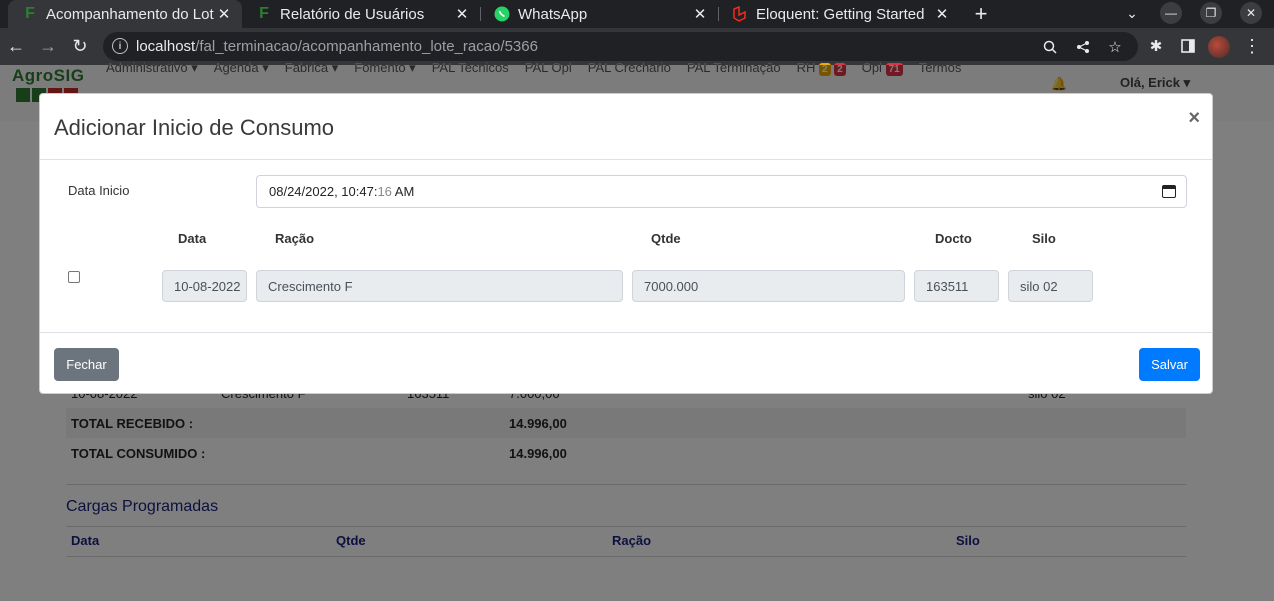 Image resolution: width=1274 pixels, height=601 pixels. I want to click on tab-title: Eloquent: Getting Started, so click(840, 14).